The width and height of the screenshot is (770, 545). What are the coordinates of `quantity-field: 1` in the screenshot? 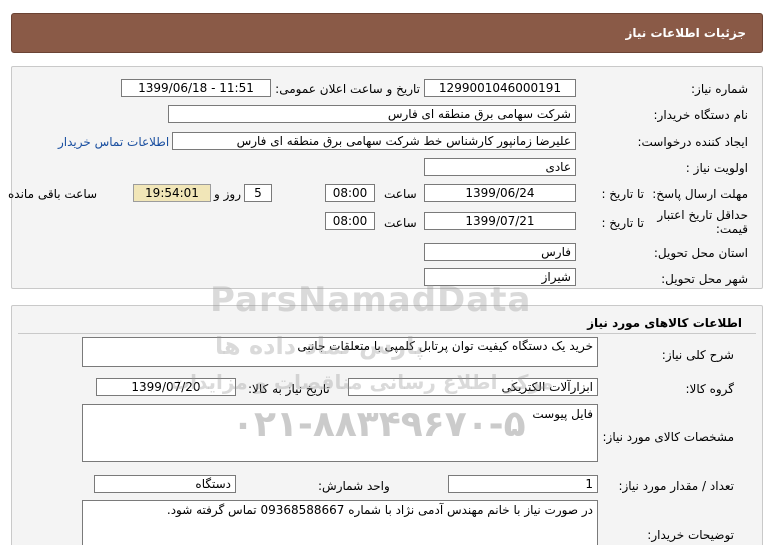 It's located at (523, 484).